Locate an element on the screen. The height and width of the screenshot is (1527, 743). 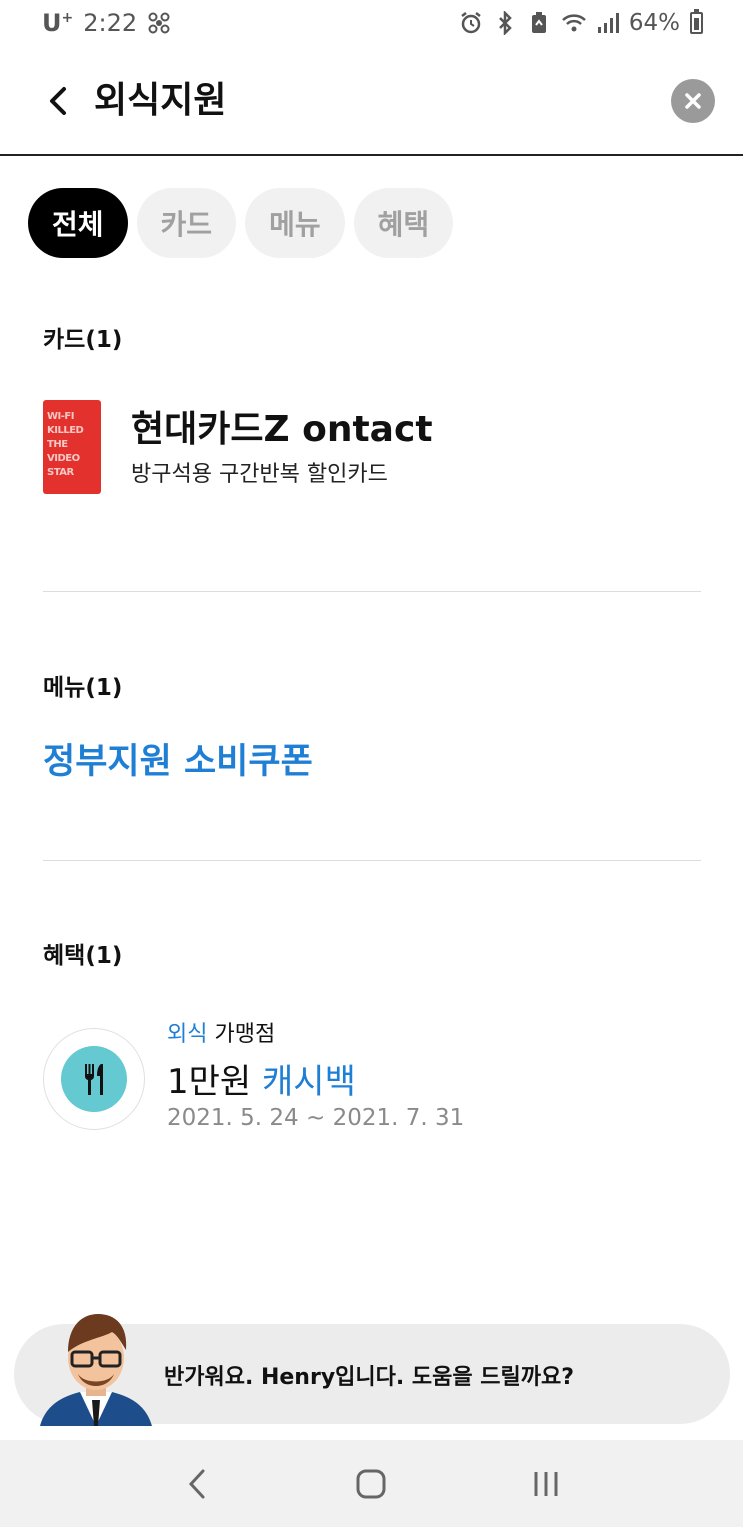
benefit-section-label: 혜택(1) is located at coordinates (83, 956).